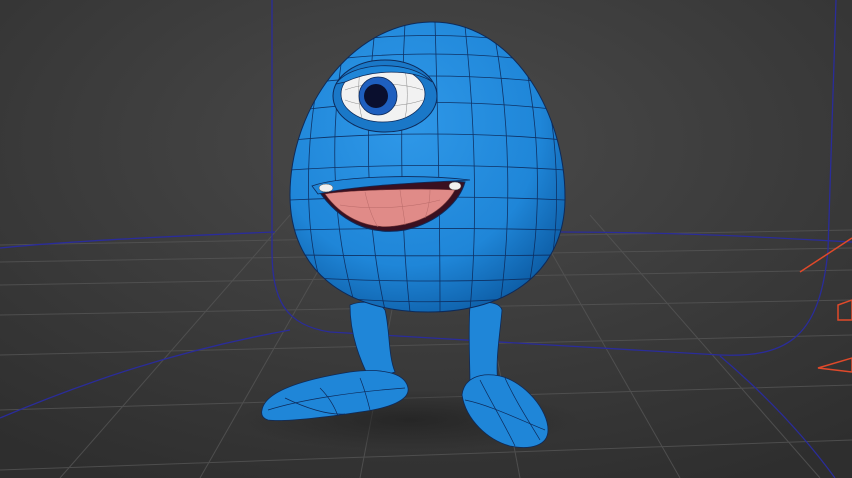 The image size is (852, 478). I want to click on tooth-right, so click(455, 186).